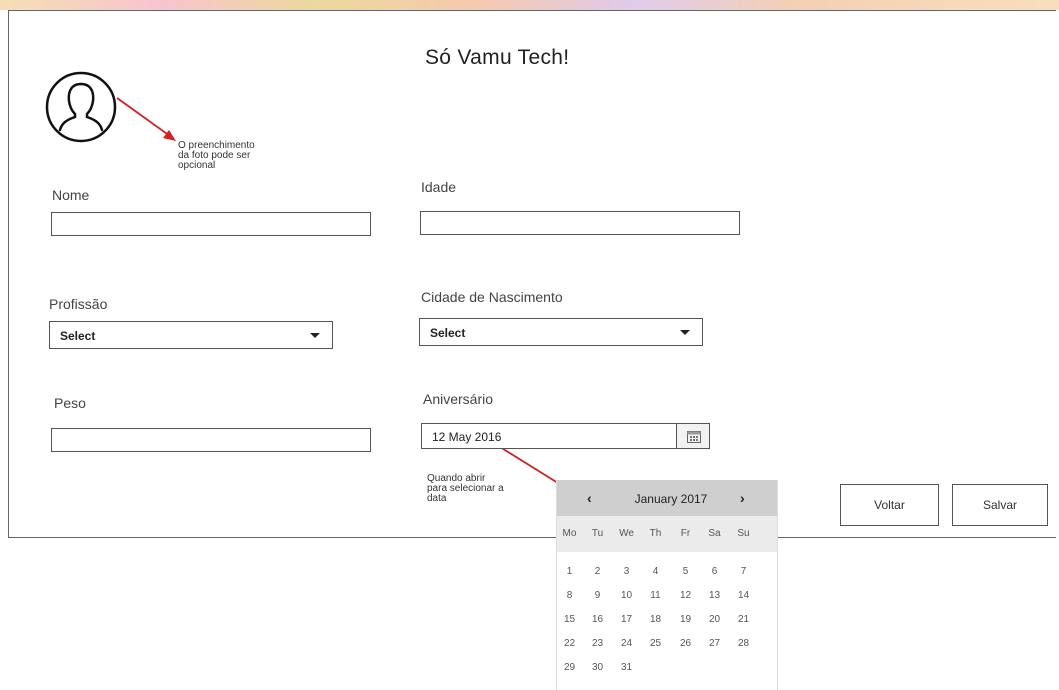 The height and width of the screenshot is (690, 1059). What do you see at coordinates (655, 595) in the screenshot?
I see `calendar-day: 11` at bounding box center [655, 595].